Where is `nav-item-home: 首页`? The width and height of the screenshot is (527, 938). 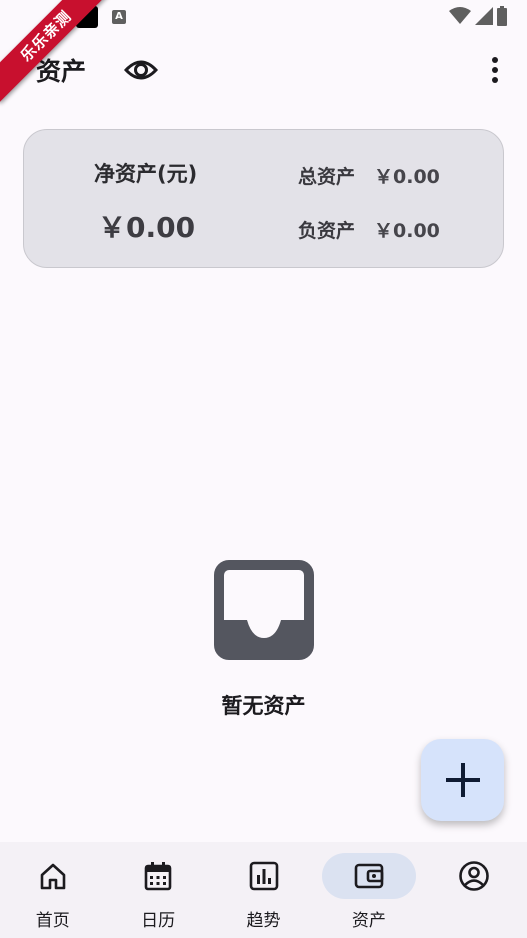
nav-item-home: 首页 is located at coordinates (52, 890).